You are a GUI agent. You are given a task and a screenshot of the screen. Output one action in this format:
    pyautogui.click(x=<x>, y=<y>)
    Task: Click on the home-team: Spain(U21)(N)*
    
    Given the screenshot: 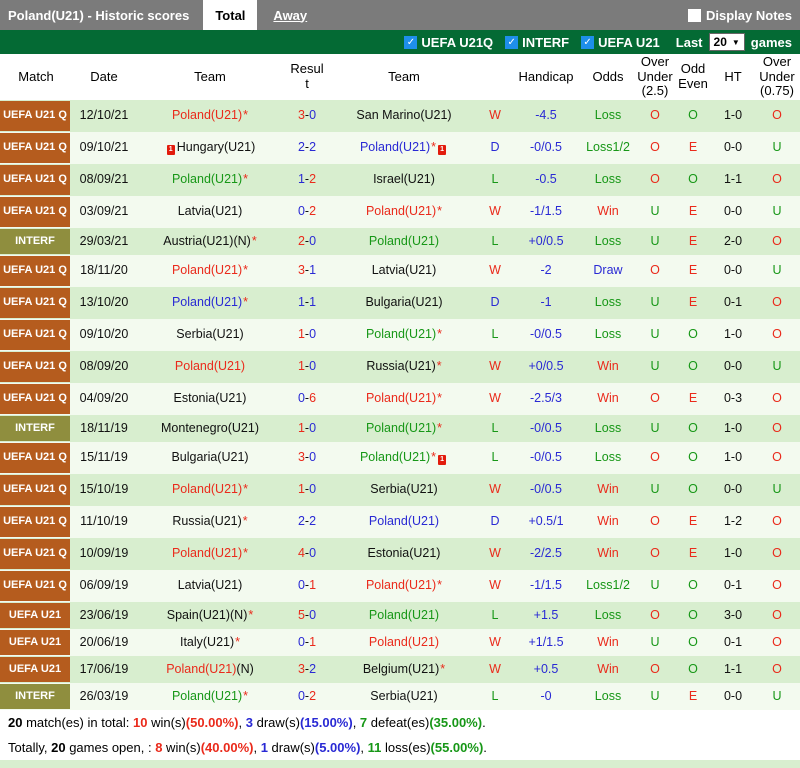 What is the action you would take?
    pyautogui.click(x=210, y=615)
    